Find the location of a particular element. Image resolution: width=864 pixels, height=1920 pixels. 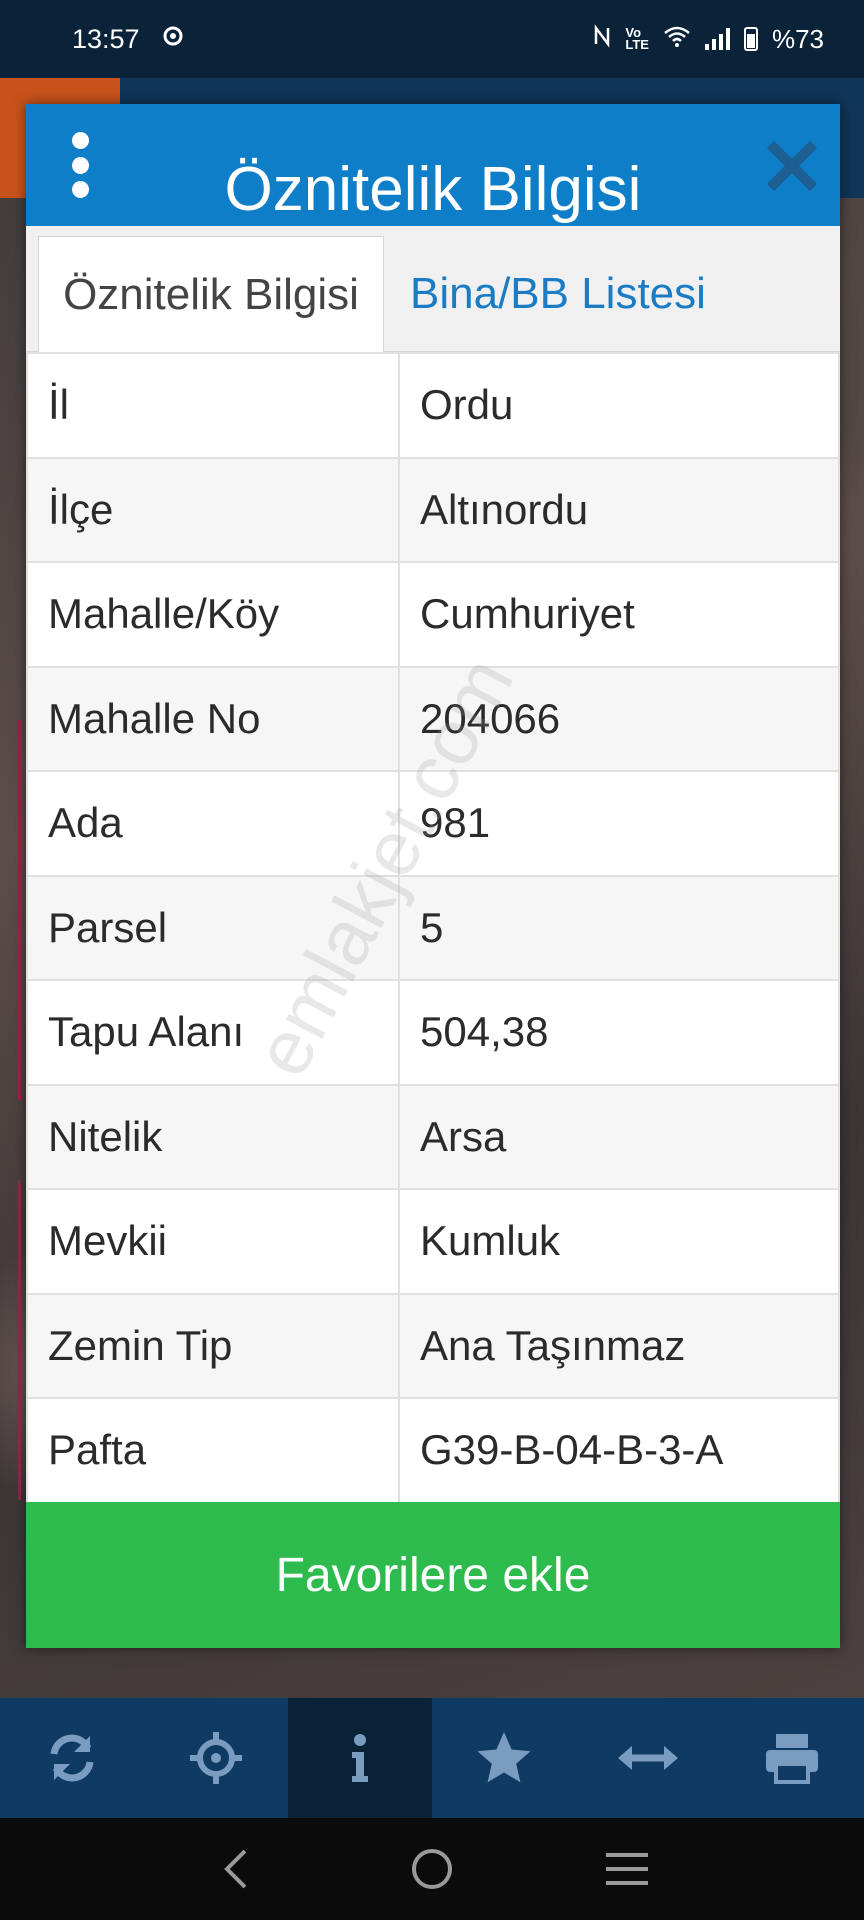

attribute-key: Tapu Alanı is located at coordinates (213, 1032).